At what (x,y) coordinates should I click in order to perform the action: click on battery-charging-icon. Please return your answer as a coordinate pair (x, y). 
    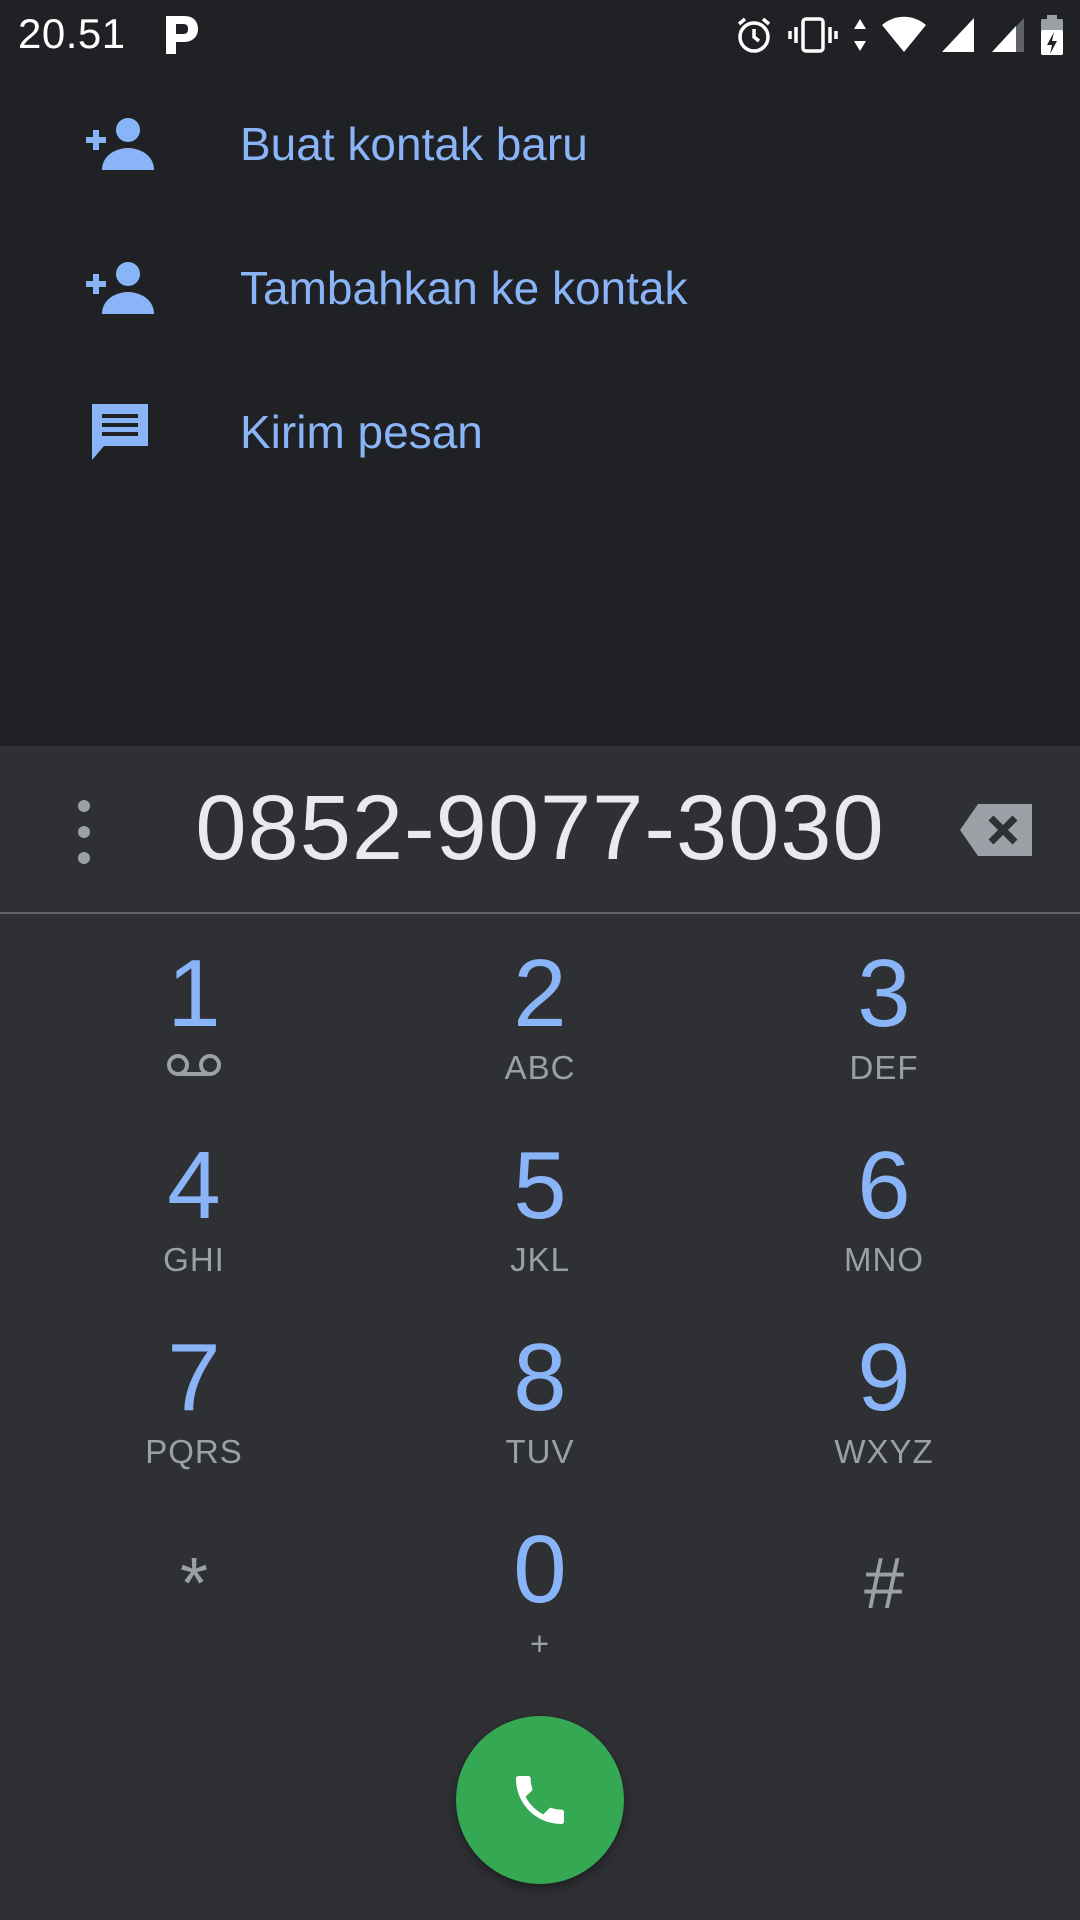
    Looking at the image, I should click on (1052, 35).